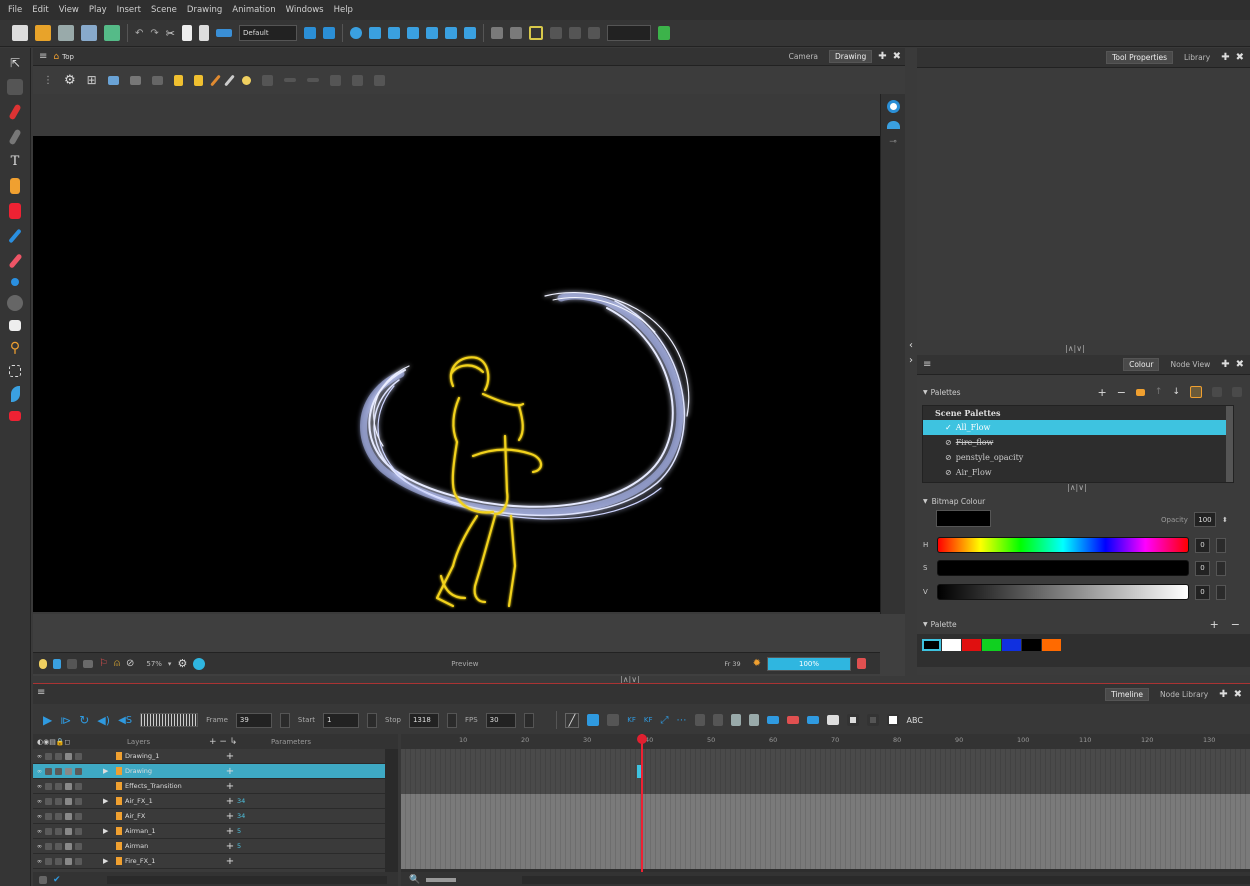 The height and width of the screenshot is (886, 1250). Describe the element at coordinates (1190, 364) in the screenshot. I see `tab-node-view: Node View` at that location.